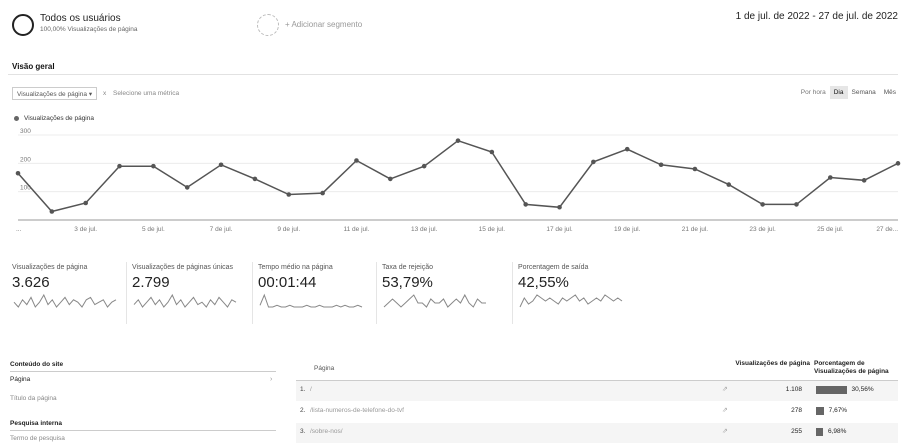 This screenshot has width=906, height=447. Describe the element at coordinates (864, 92) in the screenshot. I see `period-week-button: Semana` at that location.